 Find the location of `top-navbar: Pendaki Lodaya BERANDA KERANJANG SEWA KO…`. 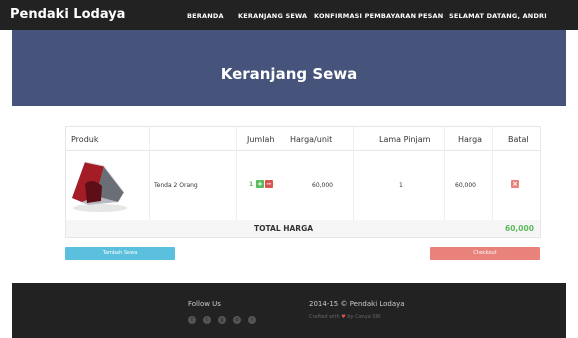

top-navbar: Pendaki Lodaya BERANDA KERANJANG SEWA KO… is located at coordinates (289, 15).